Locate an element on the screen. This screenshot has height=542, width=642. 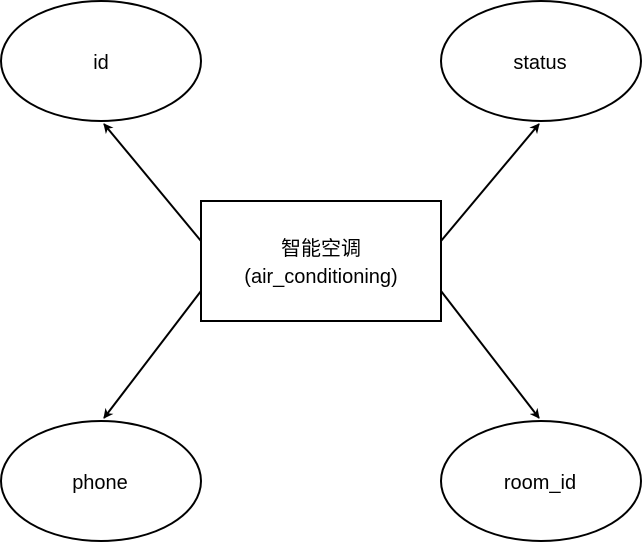
attribute-id: id is located at coordinates (101, 61).